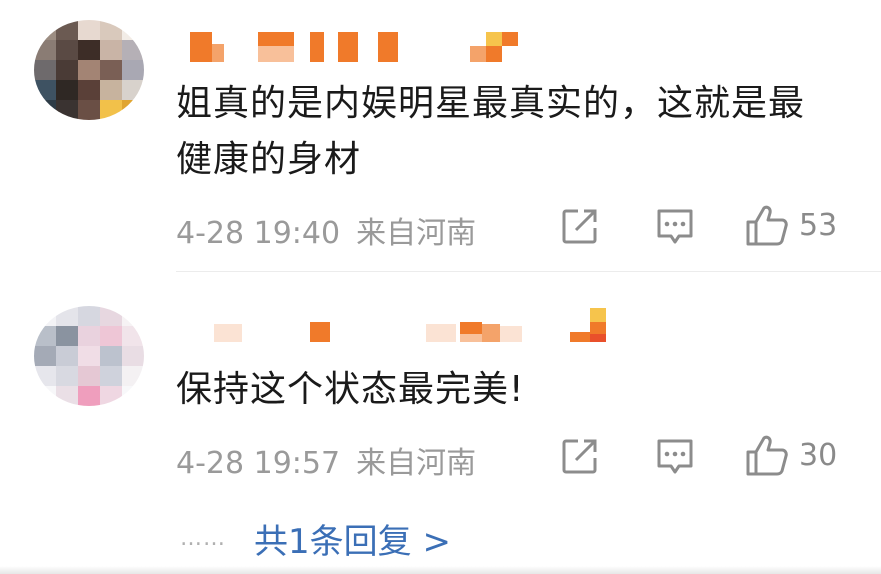  What do you see at coordinates (818, 225) in the screenshot?
I see `like-count: 53` at bounding box center [818, 225].